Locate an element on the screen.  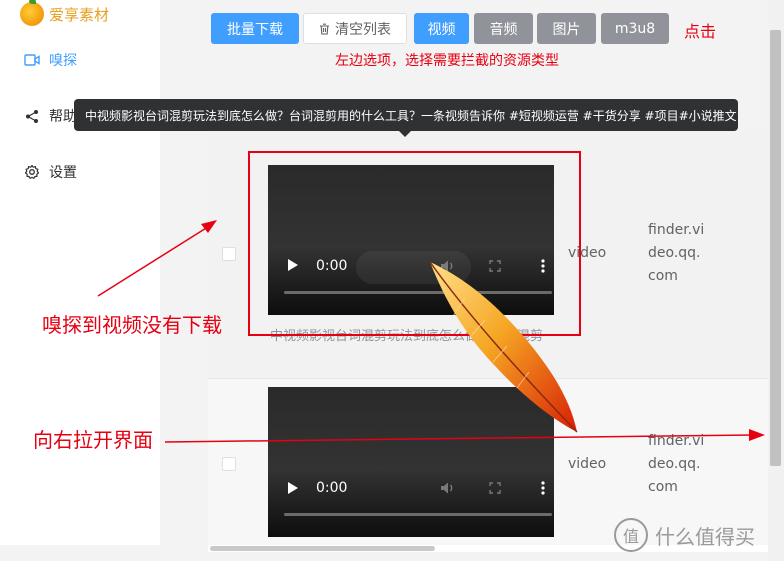
watermark: 值 什么值得买 is located at coordinates (684, 535).